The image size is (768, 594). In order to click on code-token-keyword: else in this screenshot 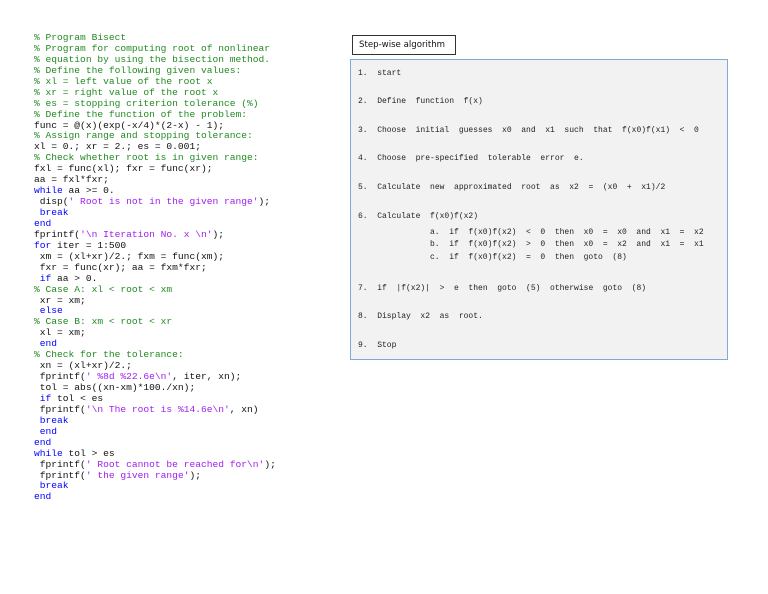, I will do `click(48, 311)`.